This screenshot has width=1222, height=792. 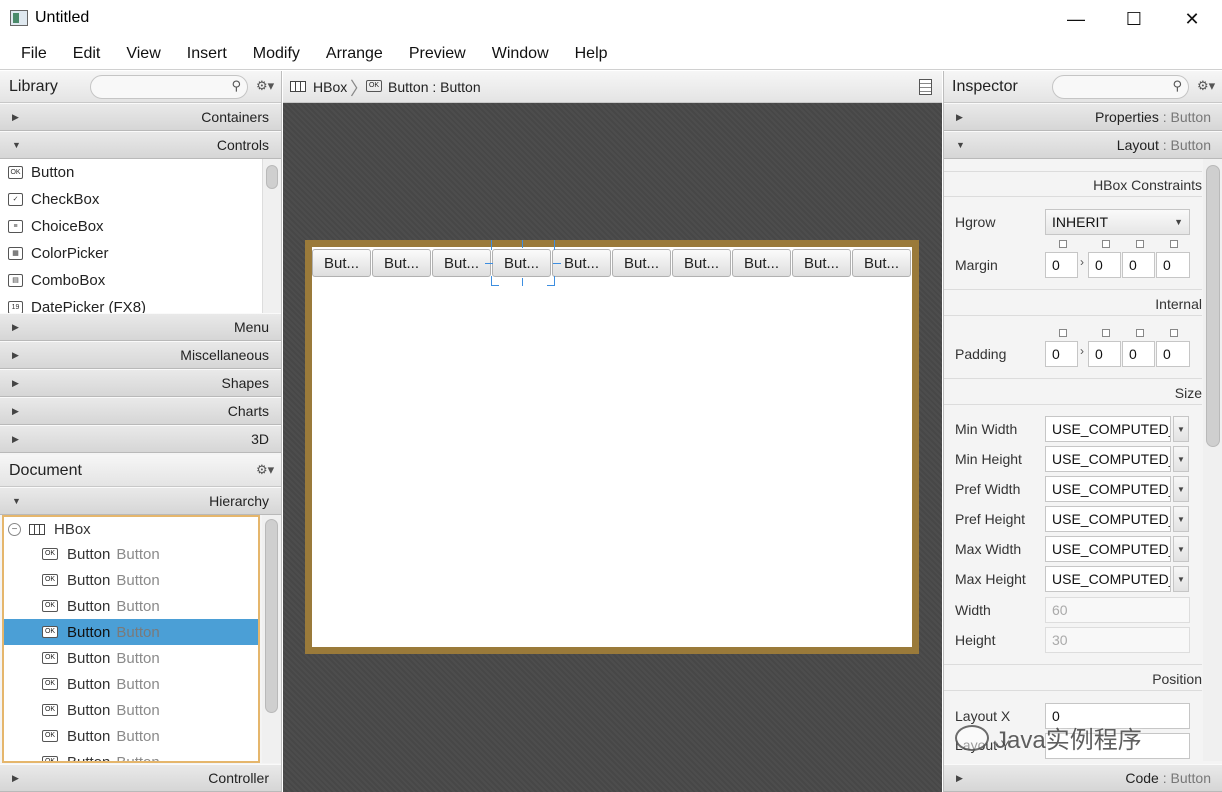 What do you see at coordinates (169, 87) in the screenshot?
I see `library-search-input: ⚲` at bounding box center [169, 87].